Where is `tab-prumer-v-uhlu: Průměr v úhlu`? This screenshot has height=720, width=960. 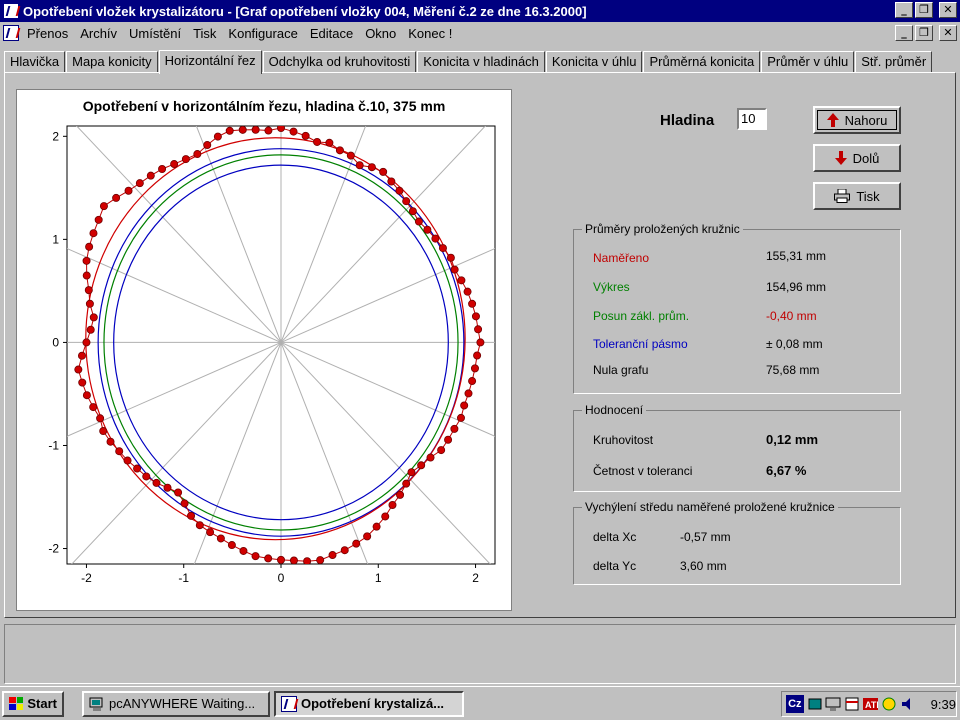 tab-prumer-v-uhlu: Průměr v úhlu is located at coordinates (808, 62).